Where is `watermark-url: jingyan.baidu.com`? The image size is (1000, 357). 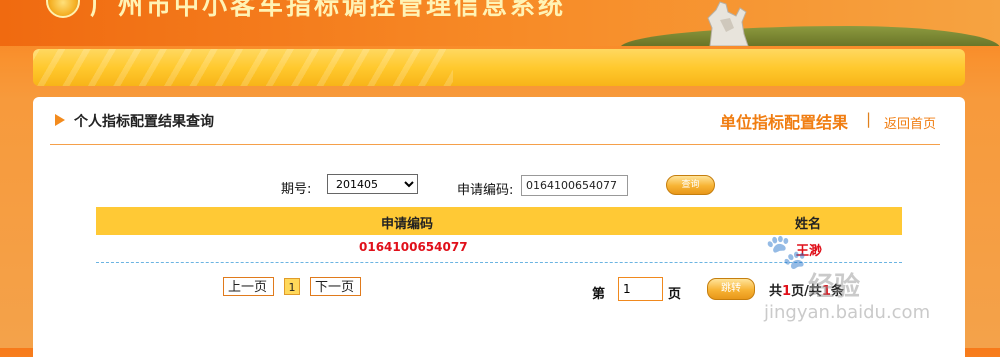
watermark-url: jingyan.baidu.com is located at coordinates (847, 312).